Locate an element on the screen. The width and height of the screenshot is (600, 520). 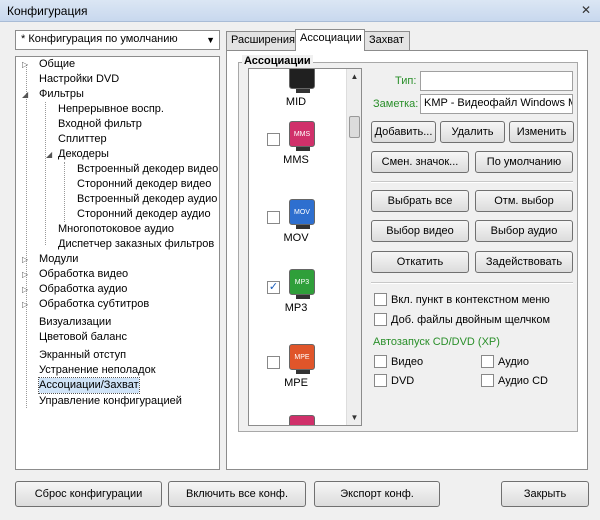
select-audio-button: Выбор аудио is located at coordinates (524, 231).